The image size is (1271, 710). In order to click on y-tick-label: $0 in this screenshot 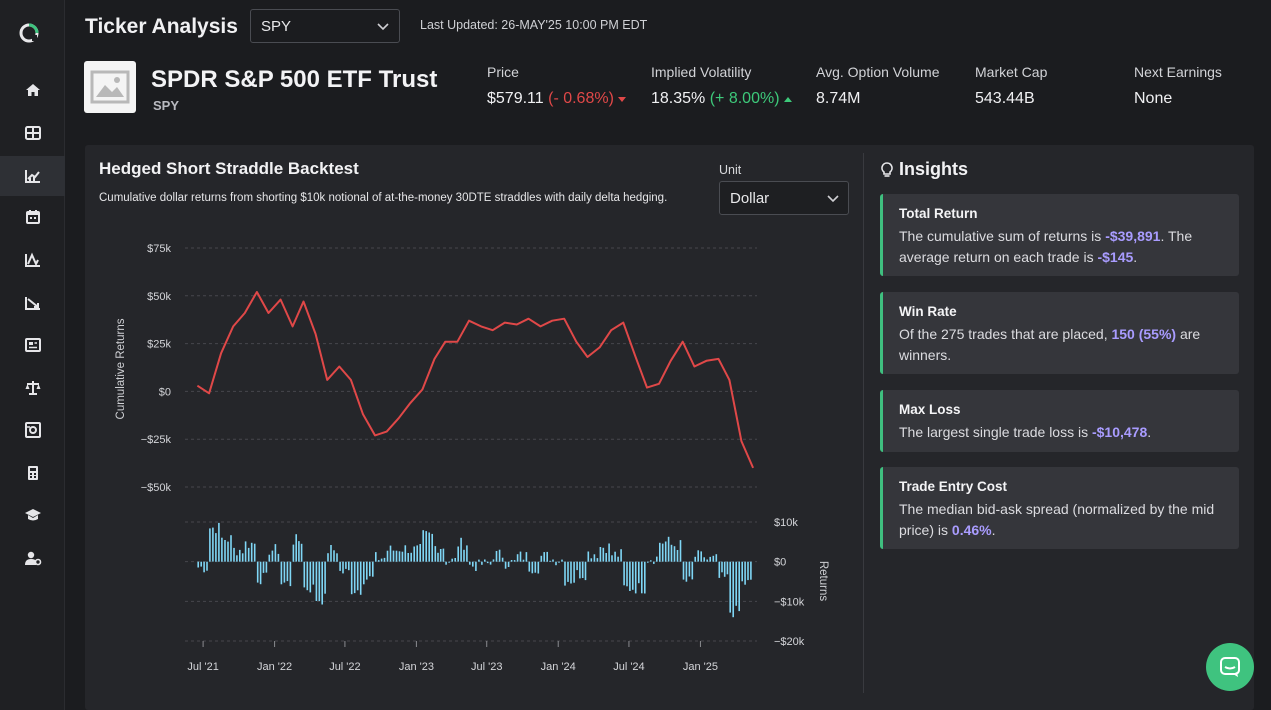, I will do `click(780, 563)`.